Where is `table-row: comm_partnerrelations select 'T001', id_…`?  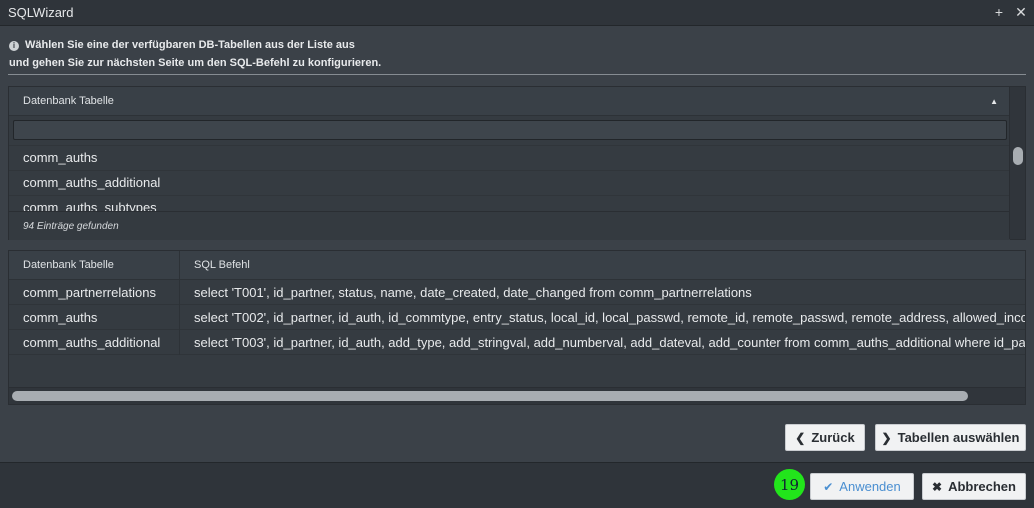
table-row: comm_partnerrelations select 'T001', id_… is located at coordinates (517, 292).